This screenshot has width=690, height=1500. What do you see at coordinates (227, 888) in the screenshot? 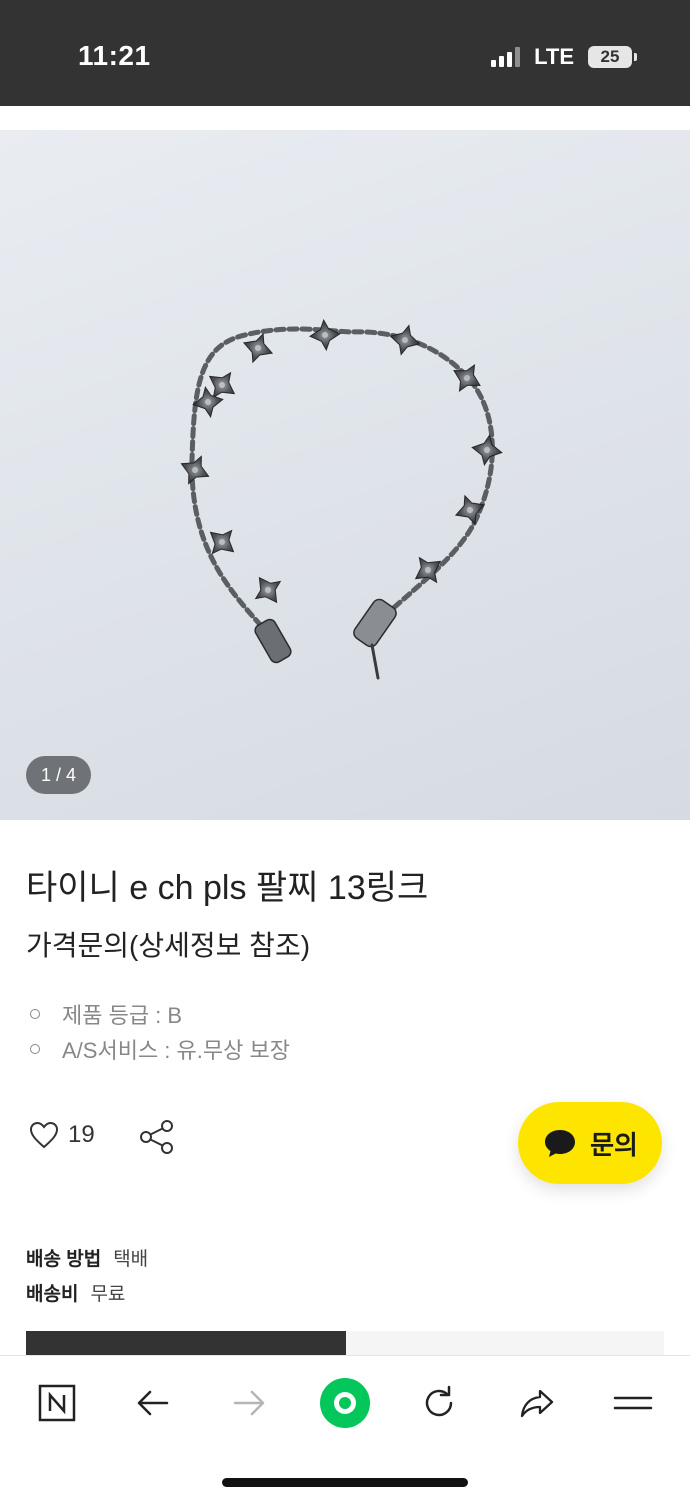
I see `product-title: 타이니 e ch pls 팔찌 13링크` at bounding box center [227, 888].